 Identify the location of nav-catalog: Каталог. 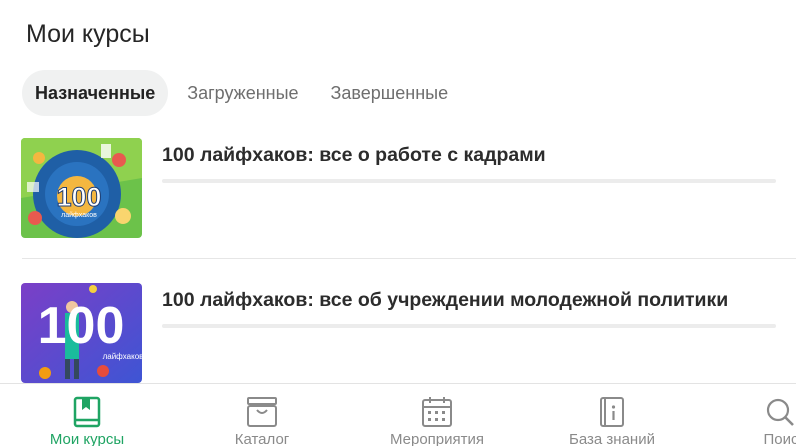
(262, 415).